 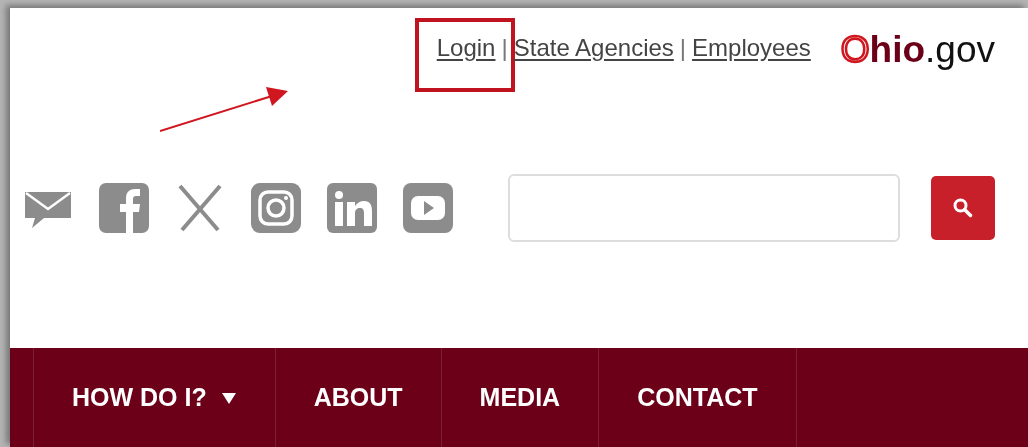 I want to click on link-text: Login, so click(x=466, y=47).